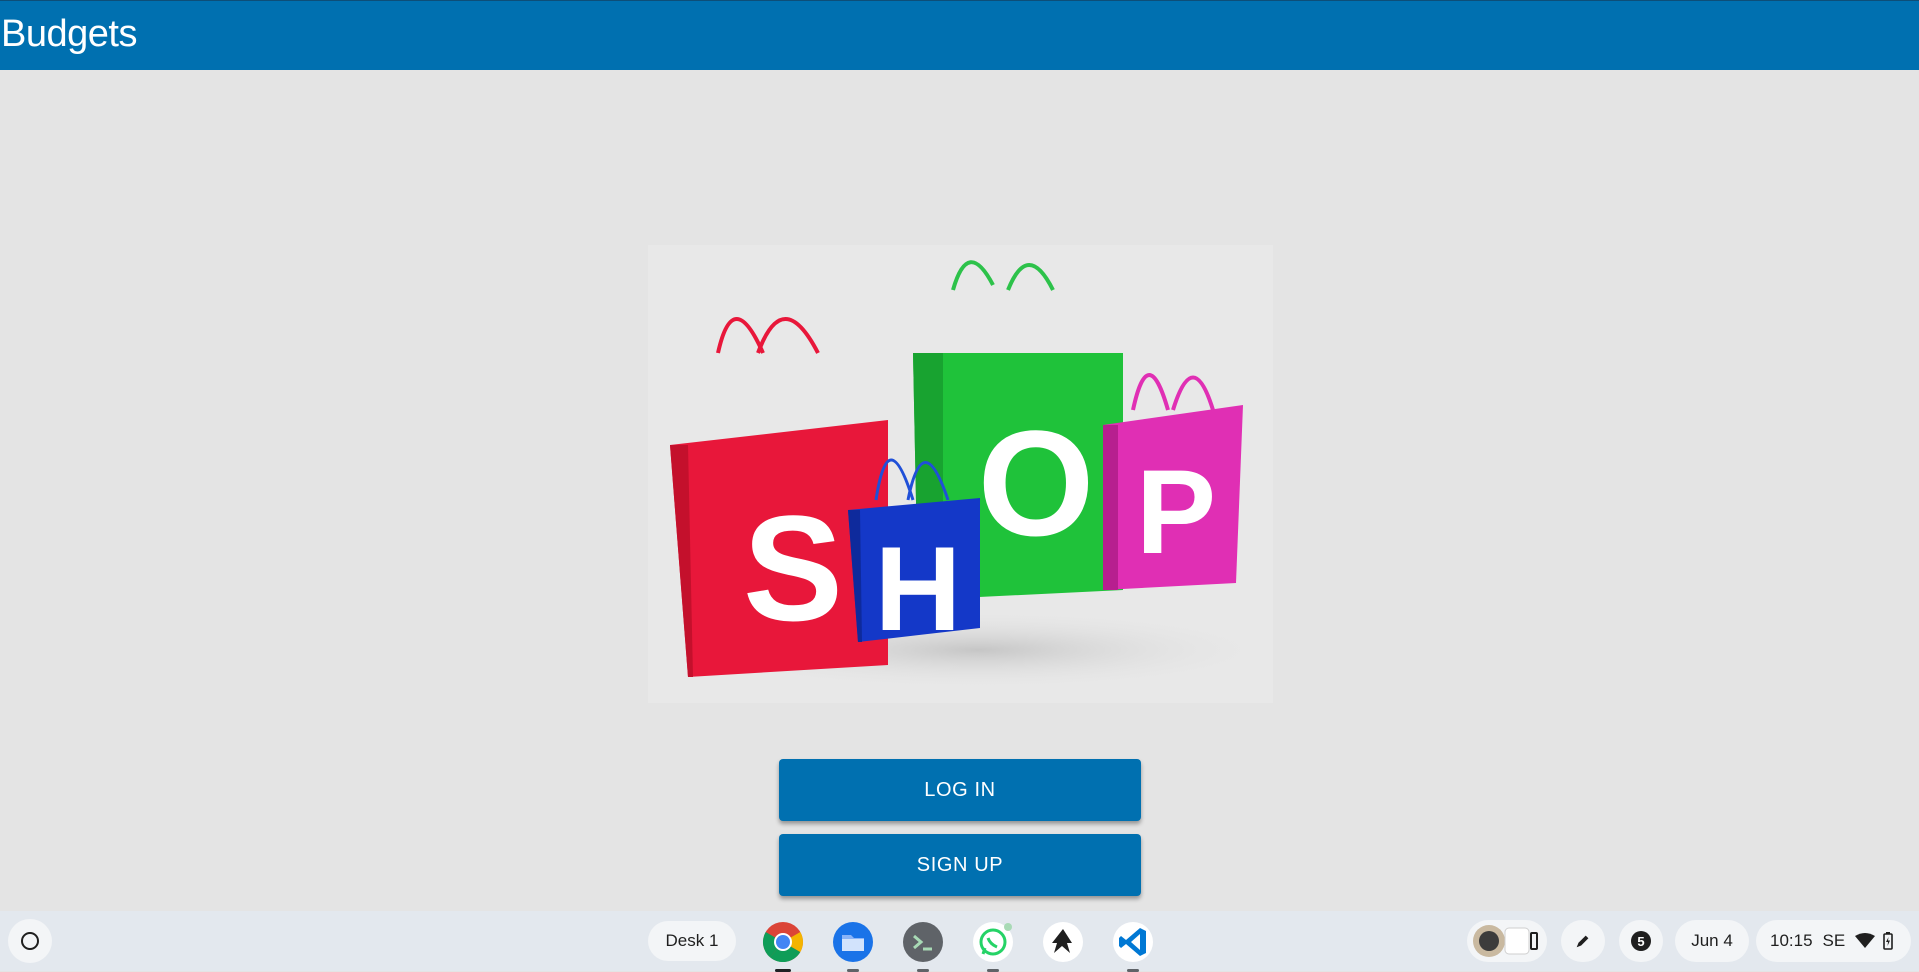  Describe the element at coordinates (960, 865) in the screenshot. I see `signup-button: SIGN UP` at that location.